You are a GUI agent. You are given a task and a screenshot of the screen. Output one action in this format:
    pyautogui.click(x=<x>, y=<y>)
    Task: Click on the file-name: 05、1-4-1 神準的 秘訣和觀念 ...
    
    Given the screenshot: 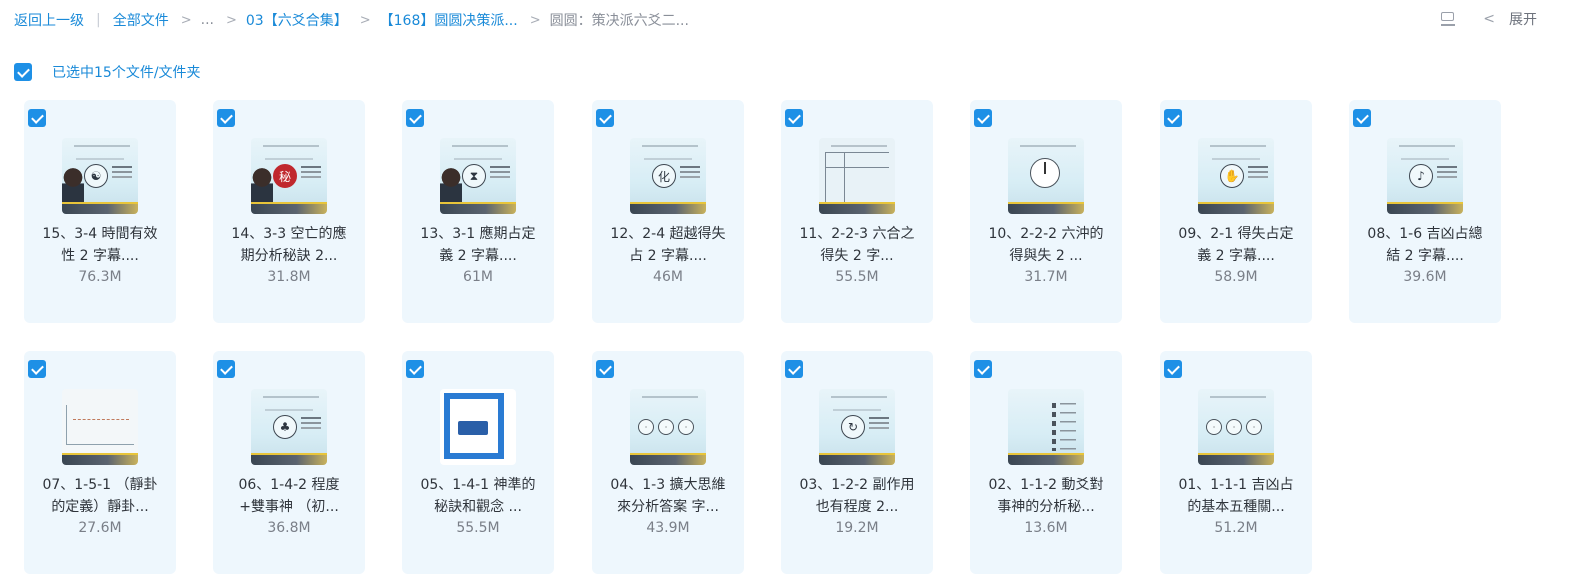 What is the action you would take?
    pyautogui.click(x=478, y=496)
    